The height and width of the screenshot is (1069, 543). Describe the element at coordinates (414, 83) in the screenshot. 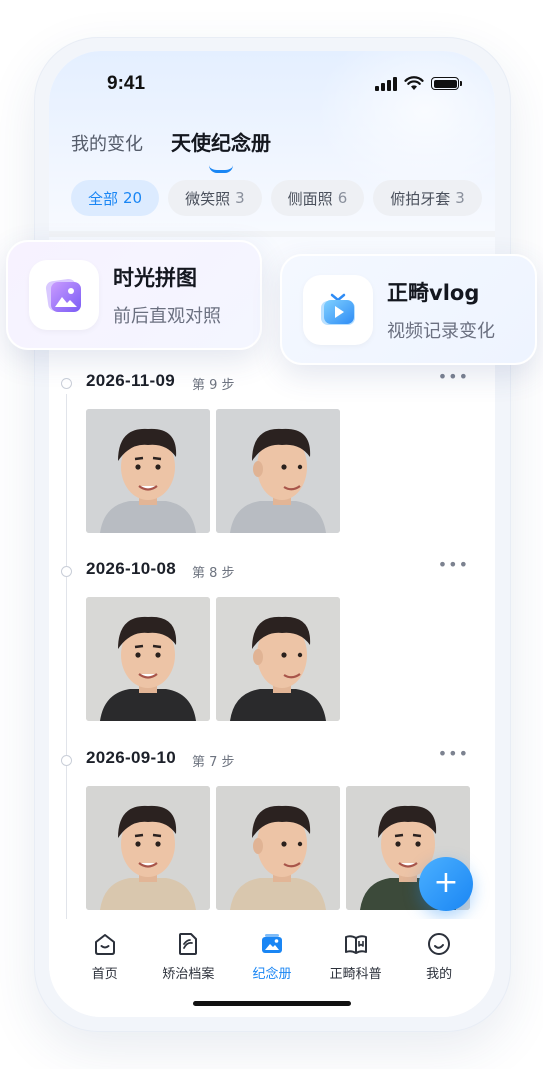

I see `wifi-icon` at that location.